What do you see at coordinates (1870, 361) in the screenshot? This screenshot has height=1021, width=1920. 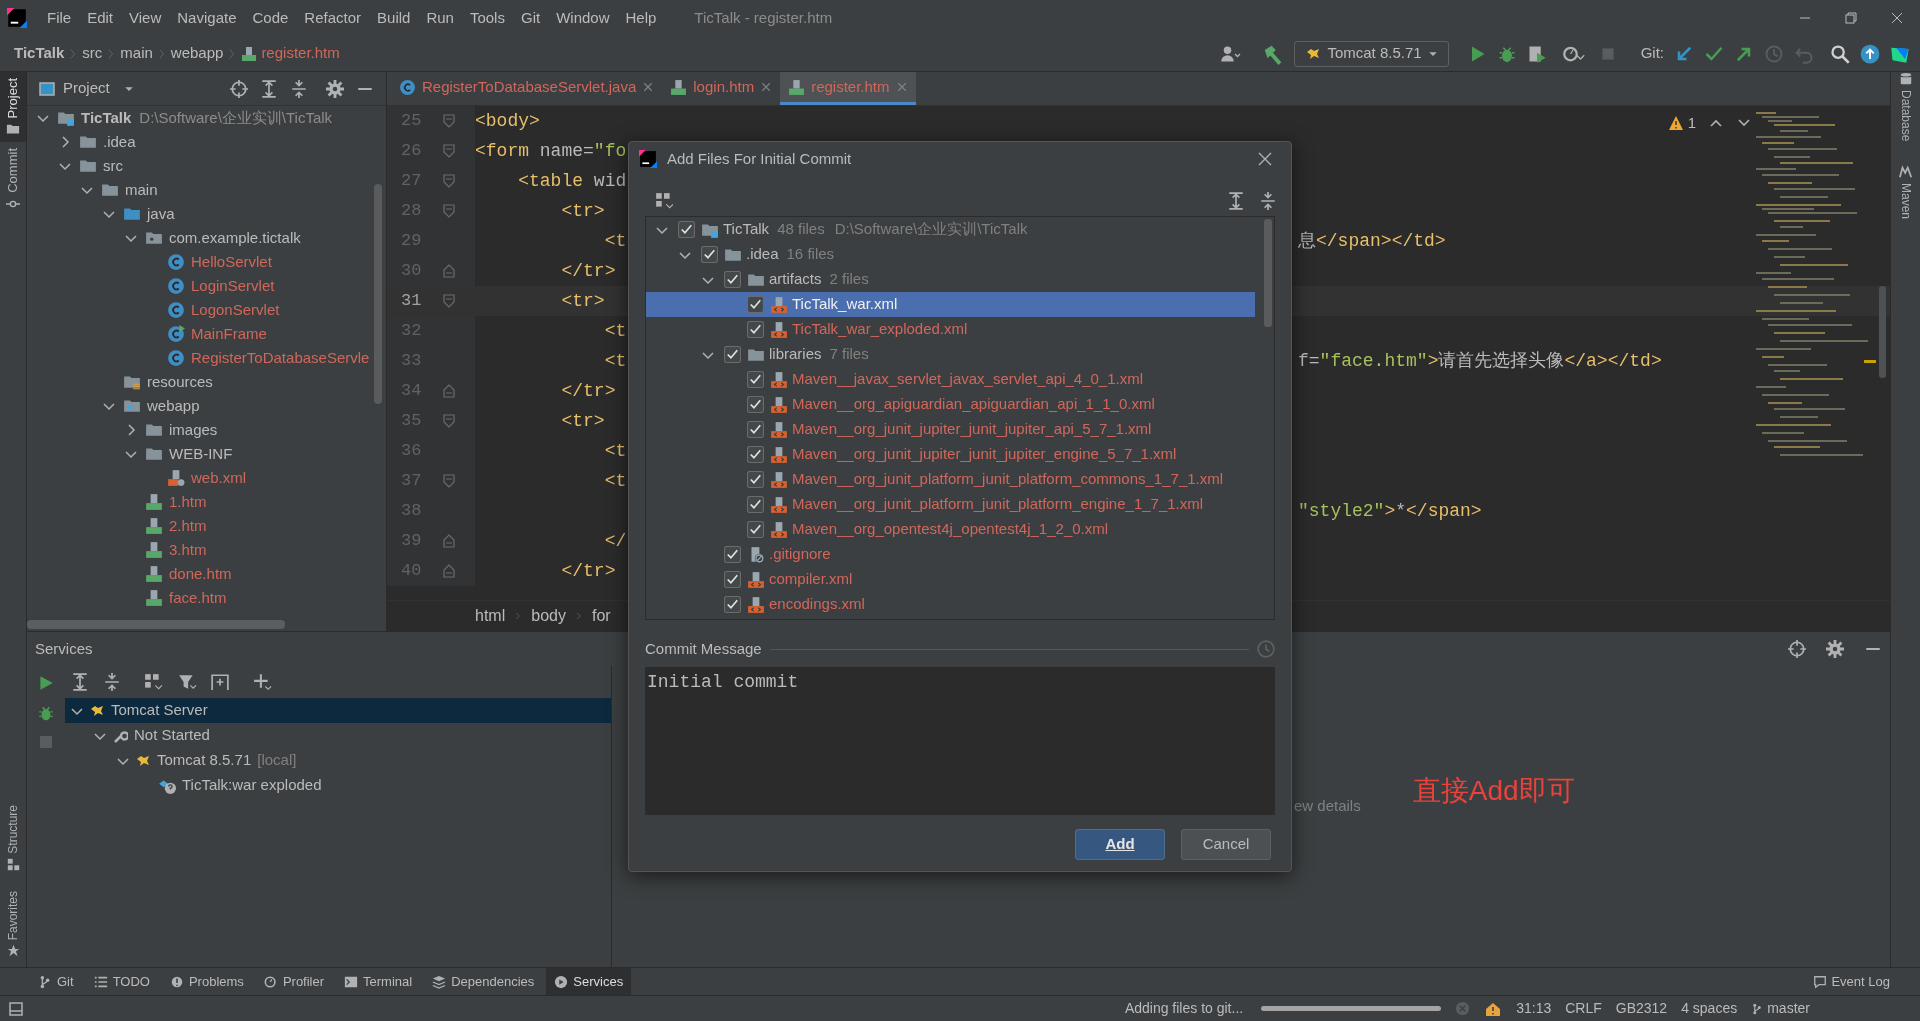 I see `warning-marker` at bounding box center [1870, 361].